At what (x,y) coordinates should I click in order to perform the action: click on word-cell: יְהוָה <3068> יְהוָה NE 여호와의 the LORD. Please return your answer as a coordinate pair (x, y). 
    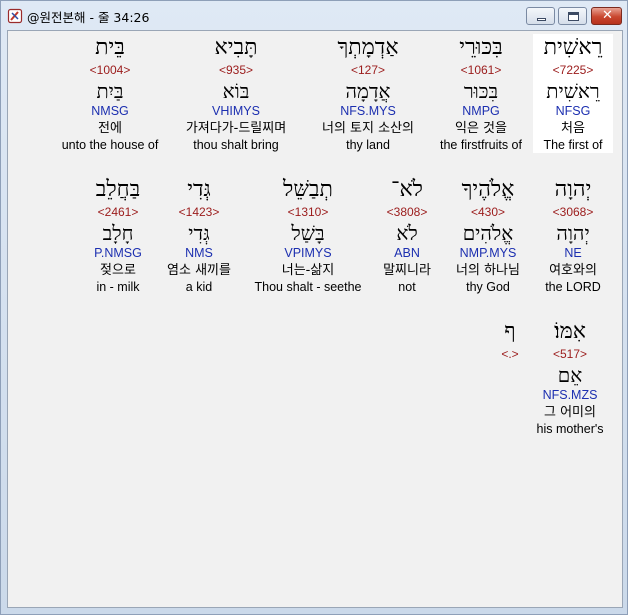
    Looking at the image, I should click on (573, 235).